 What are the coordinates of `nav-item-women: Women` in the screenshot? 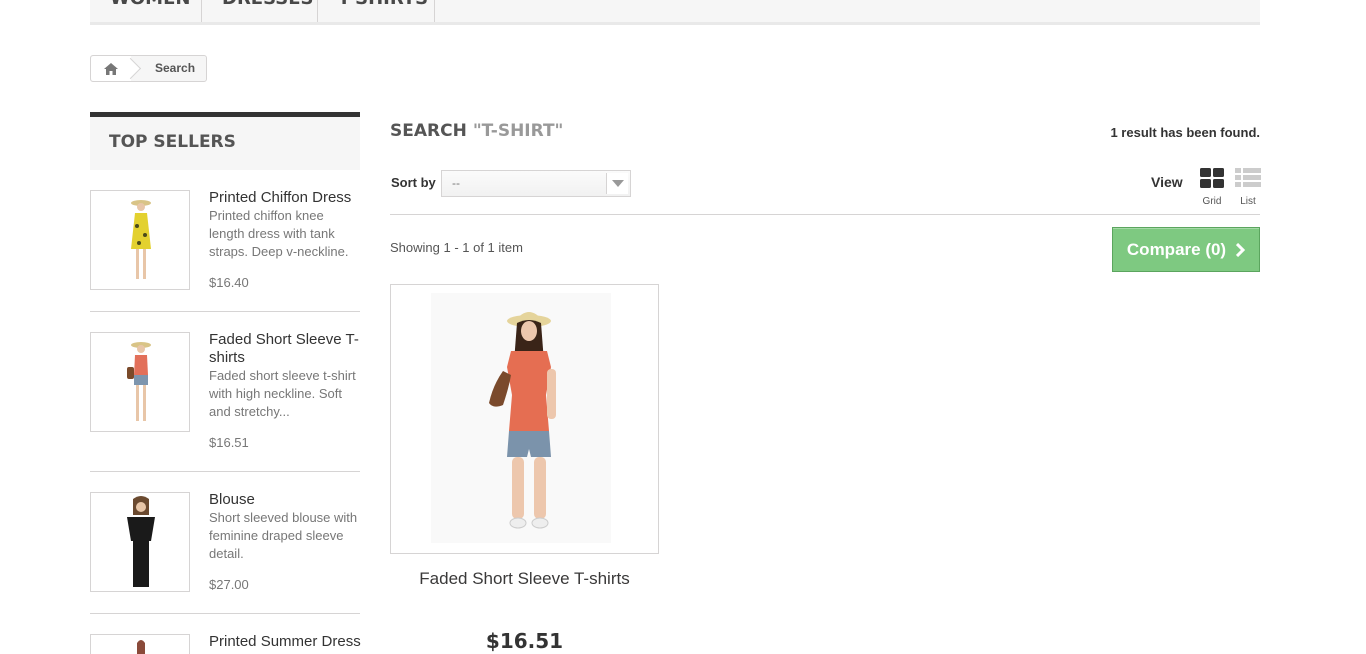 It's located at (146, 11).